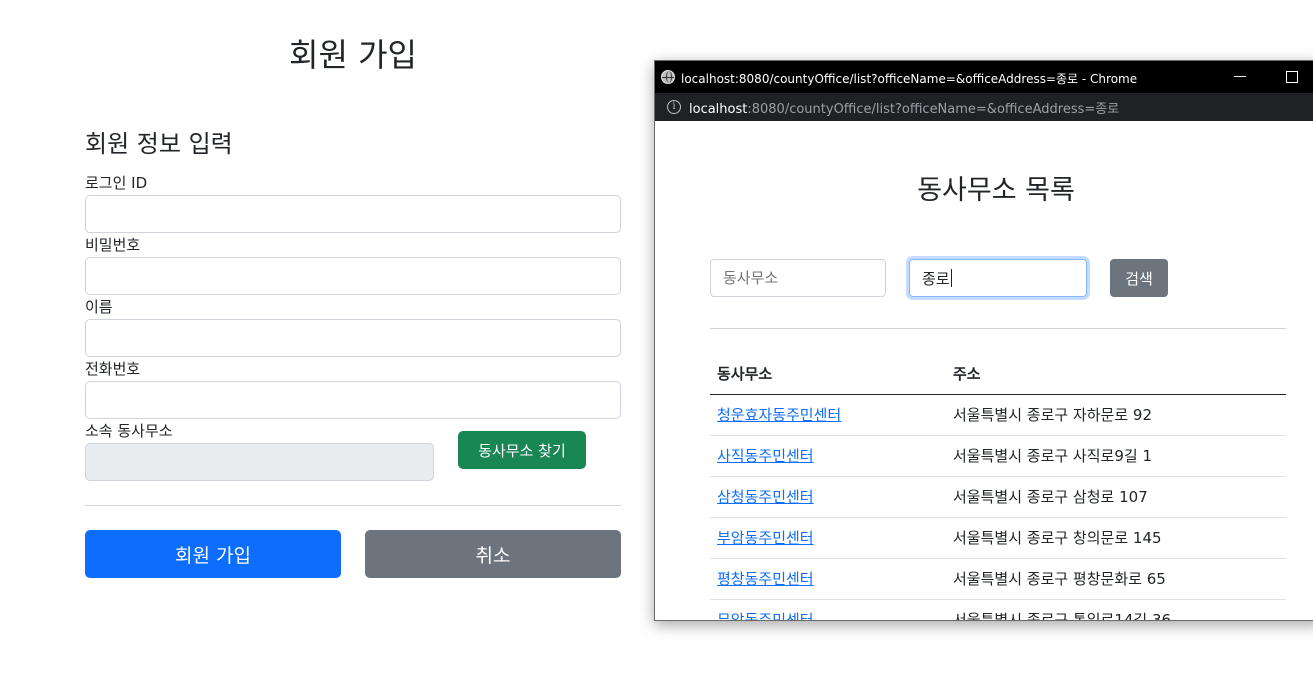 The height and width of the screenshot is (674, 1313). What do you see at coordinates (113, 245) in the screenshot?
I see `password-label: 비밀번호` at bounding box center [113, 245].